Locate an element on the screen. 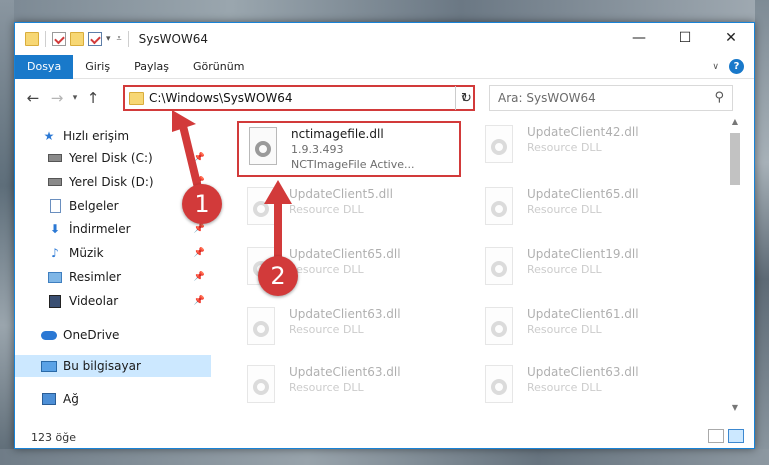 This screenshot has width=769, height=465. expand-ribbon-icon: ∨ is located at coordinates (715, 67).